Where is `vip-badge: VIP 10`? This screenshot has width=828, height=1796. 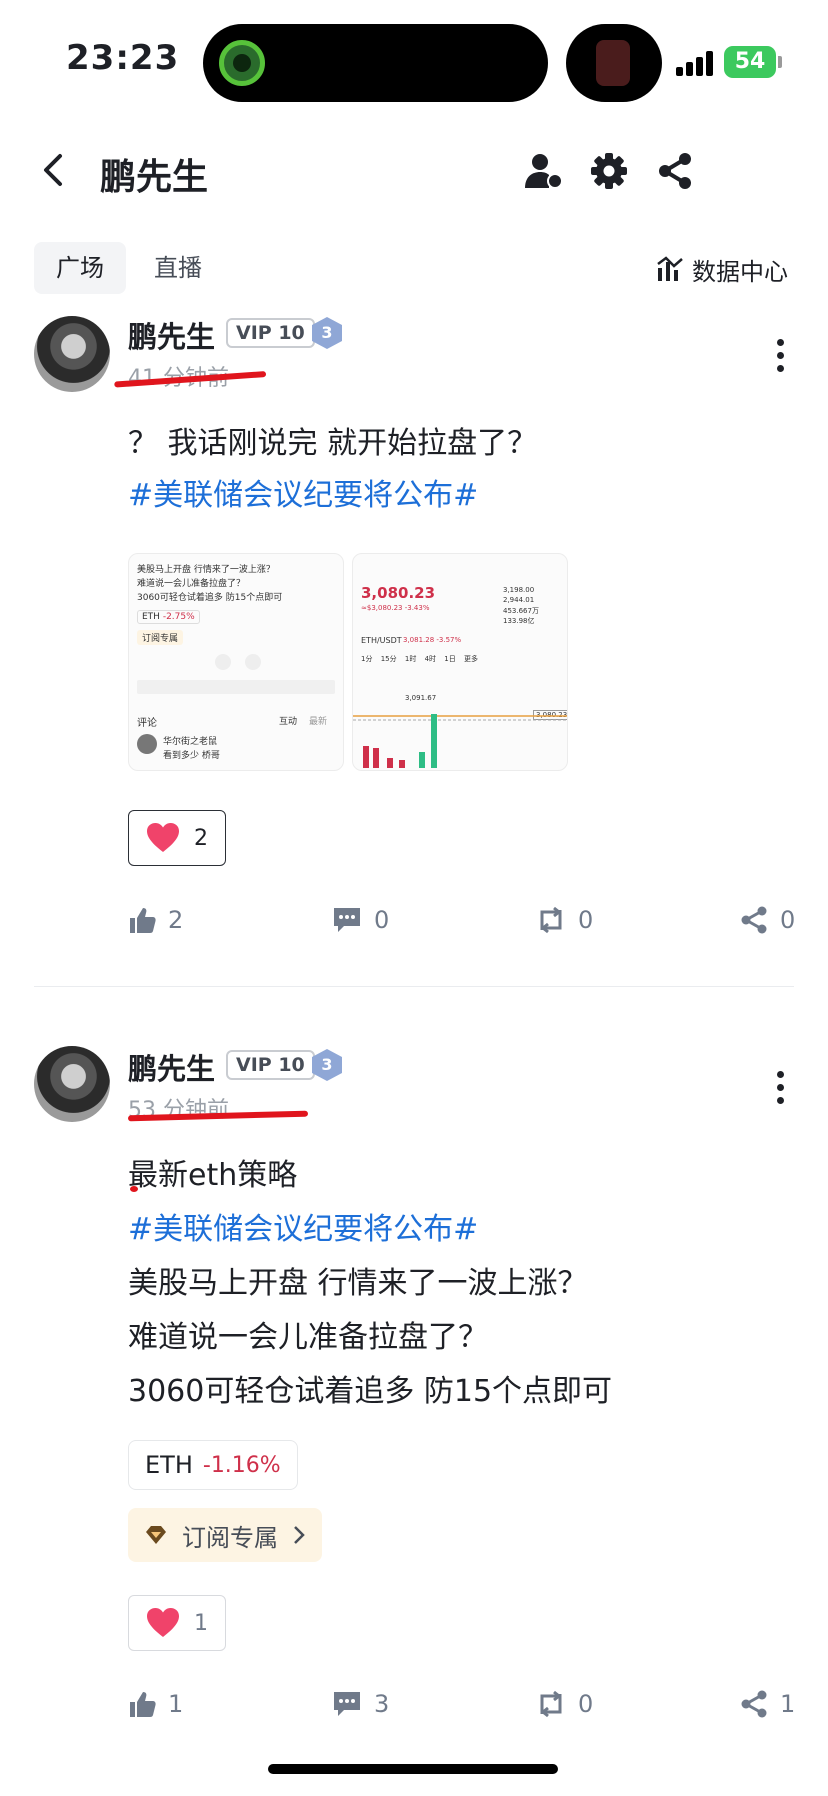
vip-badge: VIP 10 is located at coordinates (270, 1065).